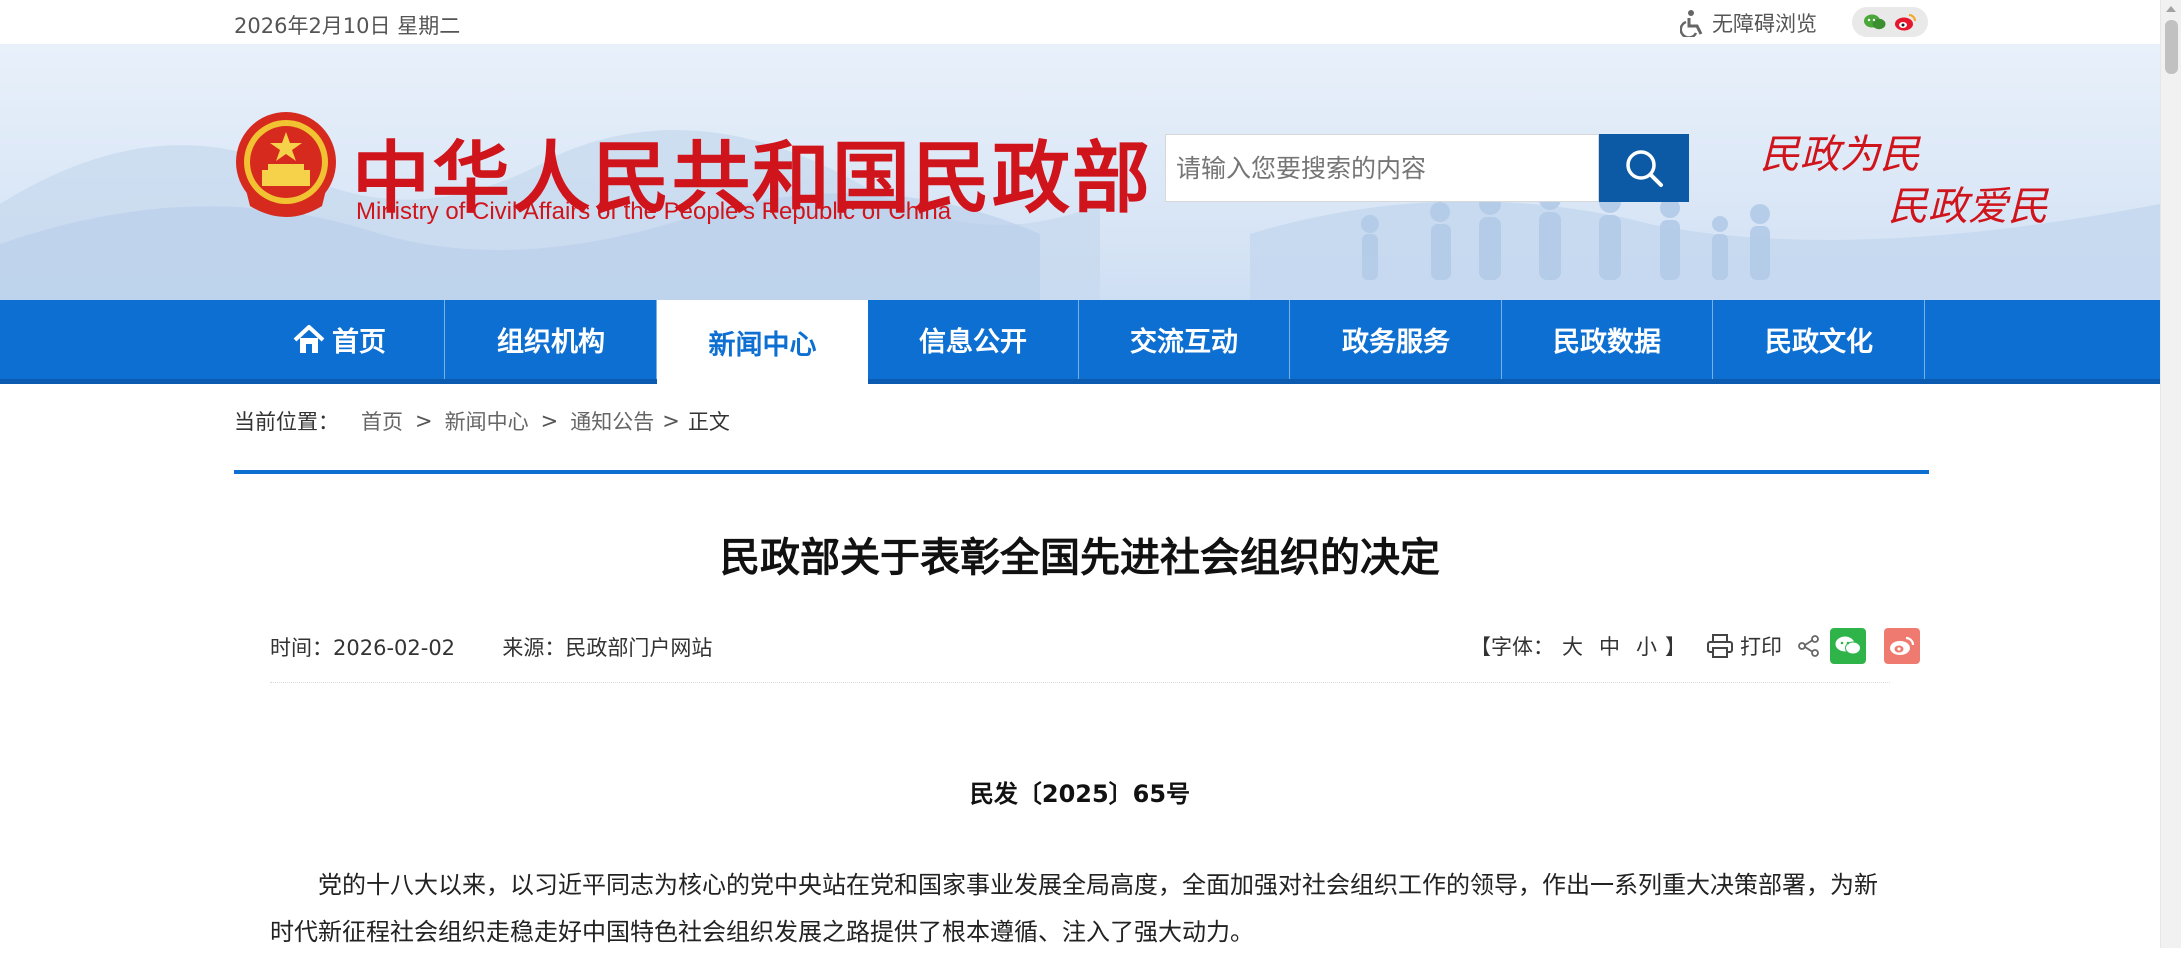  I want to click on breadcrumb-notices: 通知公告, so click(612, 421).